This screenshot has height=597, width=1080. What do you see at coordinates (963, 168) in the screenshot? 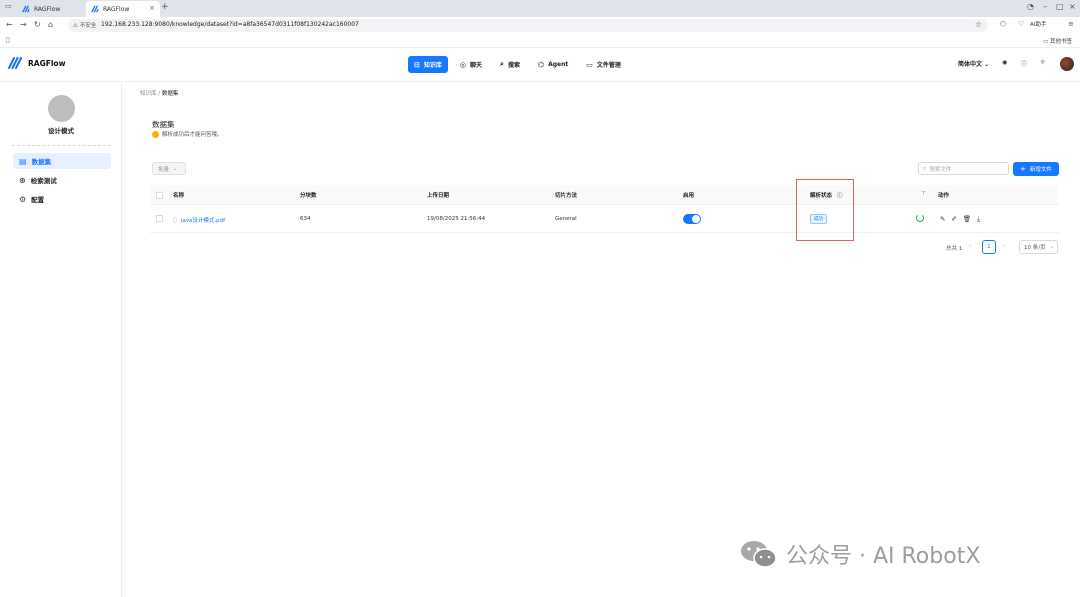
I see `search-file-input: ⌕ 搜索文件` at bounding box center [963, 168].